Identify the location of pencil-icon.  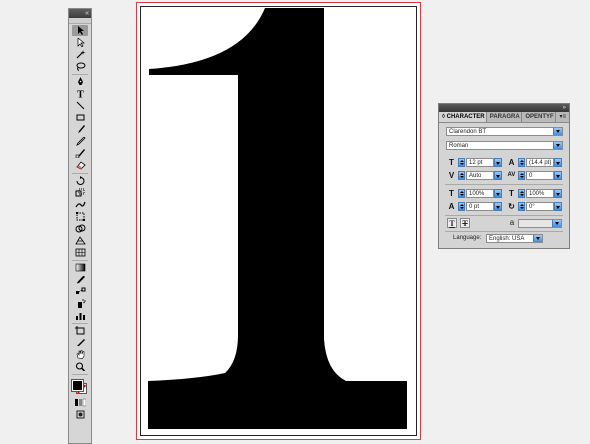
(80, 141).